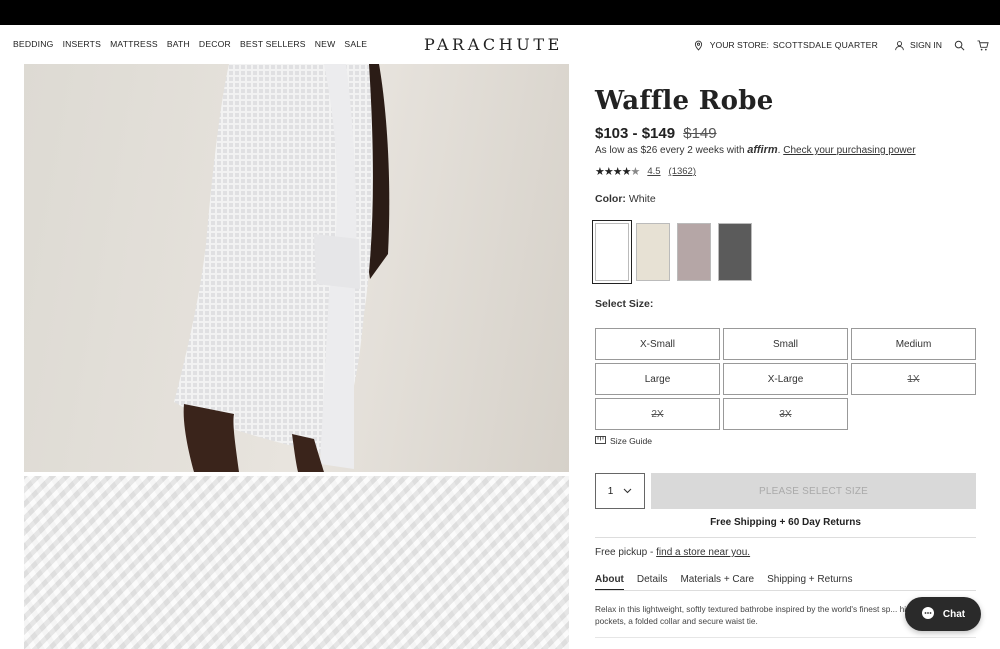  Describe the element at coordinates (913, 379) in the screenshot. I see `size-button-1x: 1X` at that location.